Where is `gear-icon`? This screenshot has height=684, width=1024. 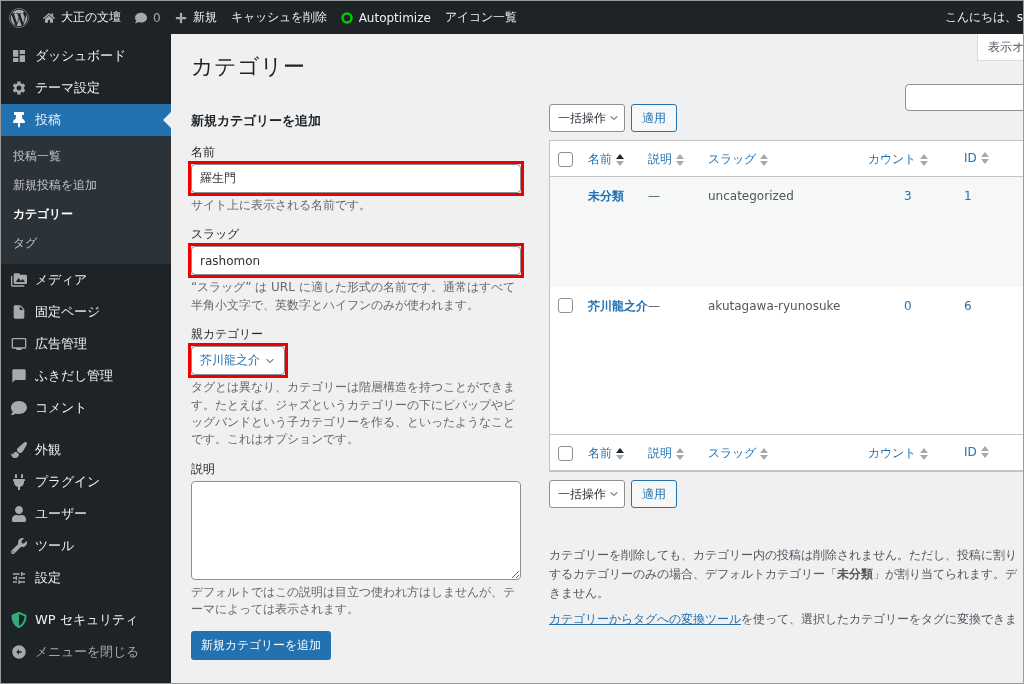
gear-icon is located at coordinates (19, 88).